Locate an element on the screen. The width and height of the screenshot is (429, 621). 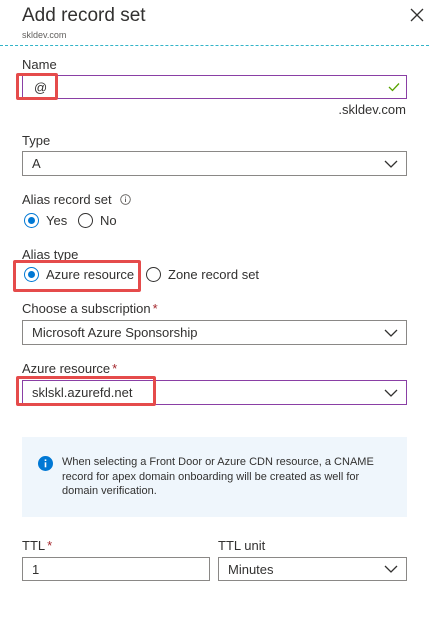
type-dropdown-value: A is located at coordinates (36, 163).